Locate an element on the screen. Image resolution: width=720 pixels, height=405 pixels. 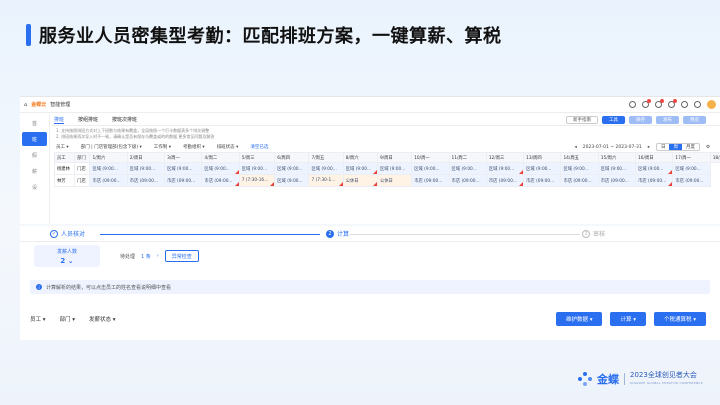
filter-org: 考勤组织 ▾ is located at coordinates (194, 147).